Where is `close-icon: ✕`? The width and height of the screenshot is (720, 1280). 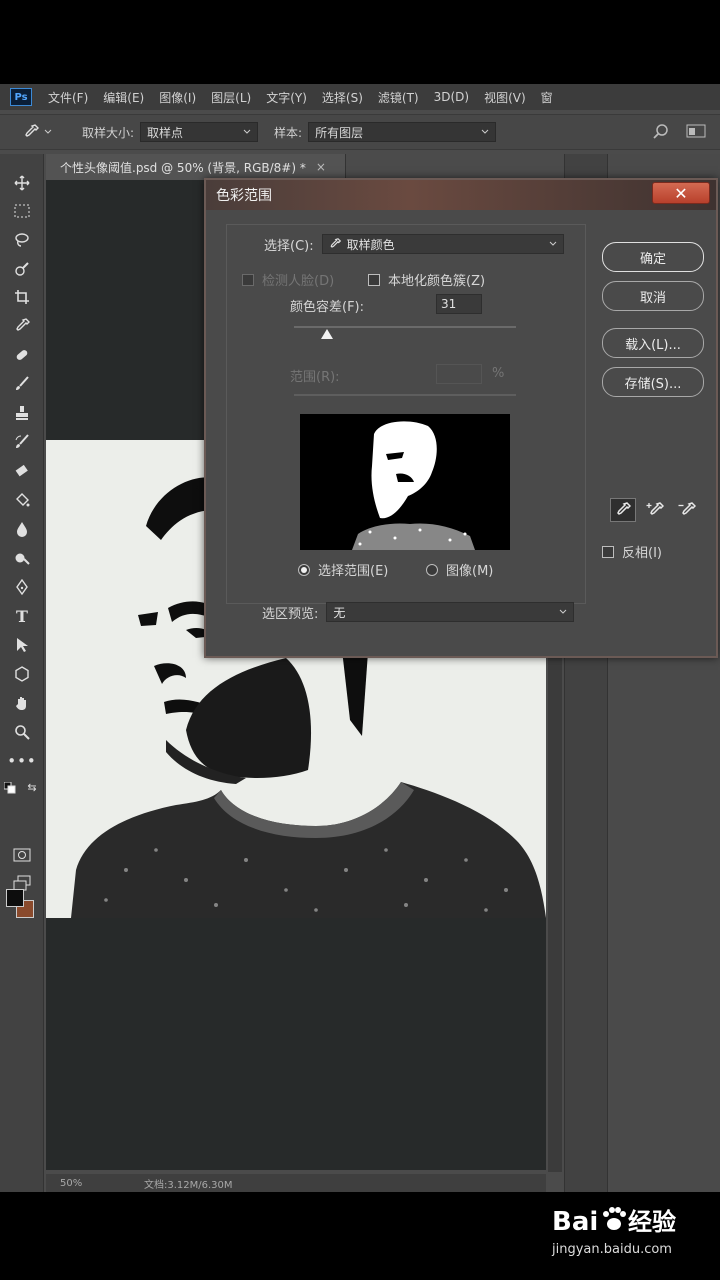 close-icon: ✕ is located at coordinates (681, 193).